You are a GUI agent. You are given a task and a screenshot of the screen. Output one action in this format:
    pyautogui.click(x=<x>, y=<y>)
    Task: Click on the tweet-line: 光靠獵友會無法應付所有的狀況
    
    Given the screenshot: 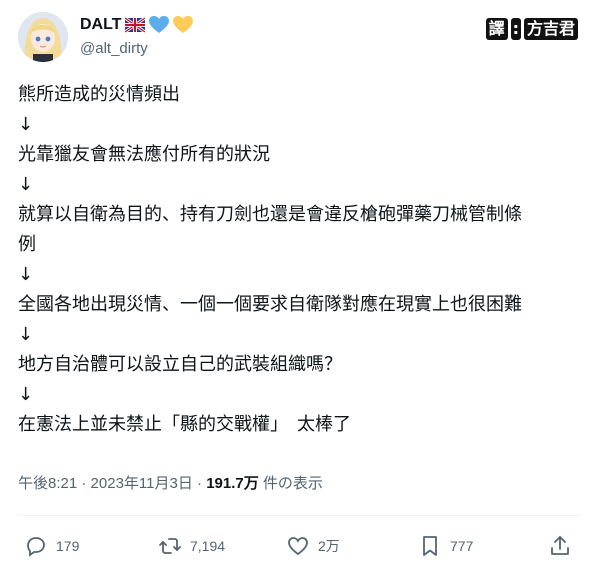 What is the action you would take?
    pyautogui.click(x=144, y=154)
    